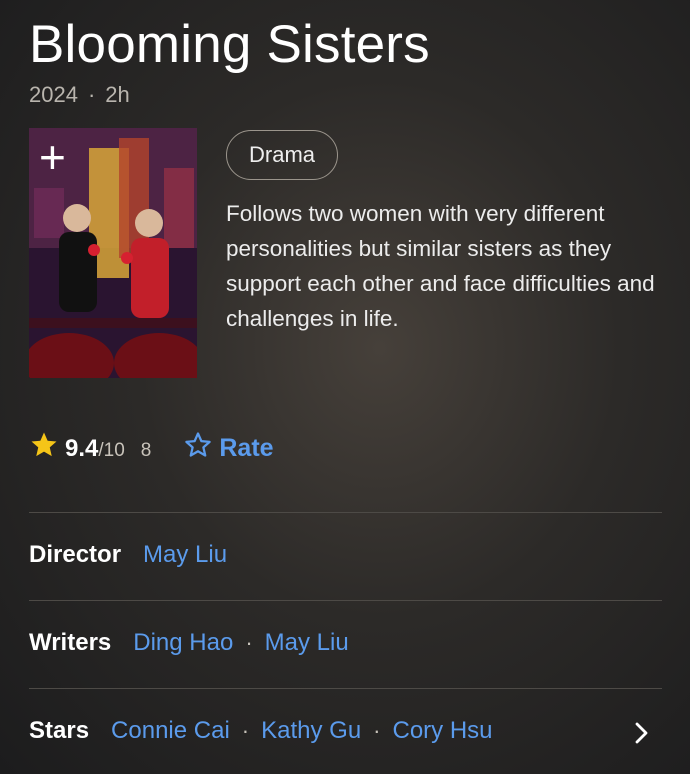 The height and width of the screenshot is (774, 690). What do you see at coordinates (128, 555) in the screenshot?
I see `director-row: Director May Liu` at bounding box center [128, 555].